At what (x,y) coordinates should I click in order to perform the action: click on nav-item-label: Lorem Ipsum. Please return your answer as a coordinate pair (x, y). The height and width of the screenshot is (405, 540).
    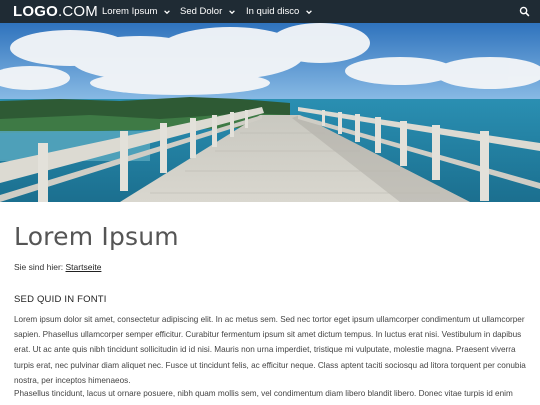
    Looking at the image, I should click on (130, 11).